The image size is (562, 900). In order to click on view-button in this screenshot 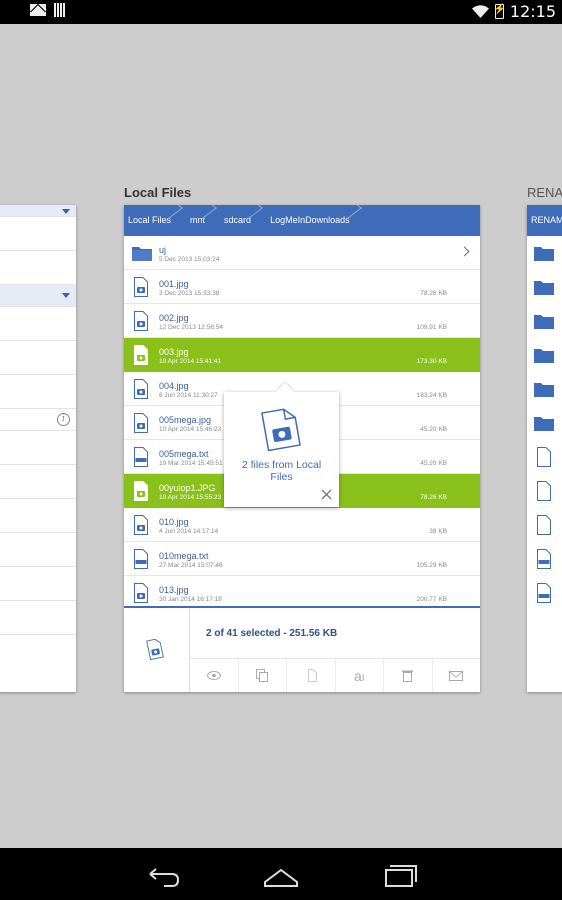, I will do `click(214, 675)`.